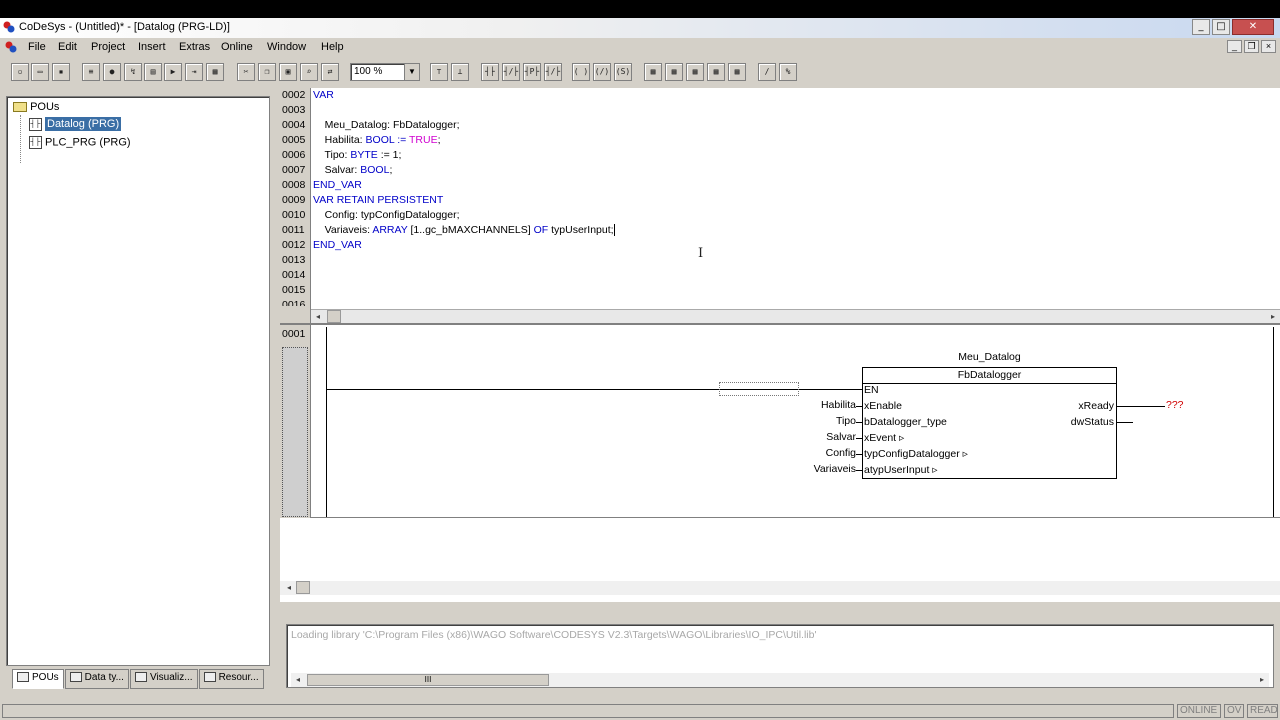  Describe the element at coordinates (623, 72) in the screenshot. I see `set-coil-icon: (S)` at that location.